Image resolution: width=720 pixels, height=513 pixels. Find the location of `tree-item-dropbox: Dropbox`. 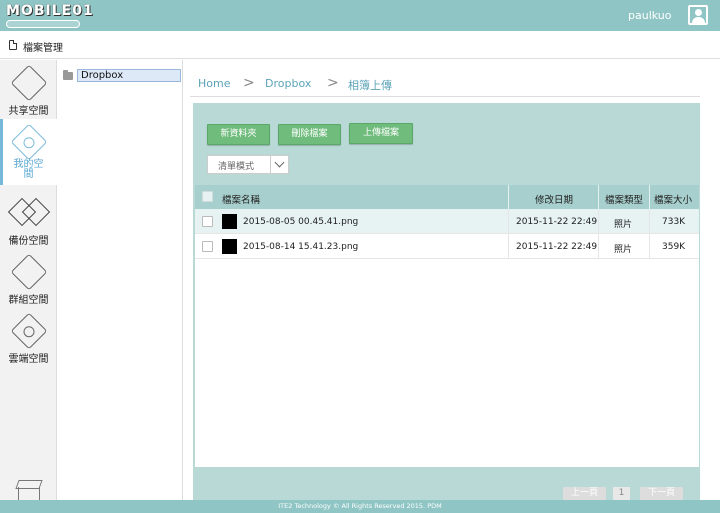

tree-item-dropbox: Dropbox is located at coordinates (129, 75).